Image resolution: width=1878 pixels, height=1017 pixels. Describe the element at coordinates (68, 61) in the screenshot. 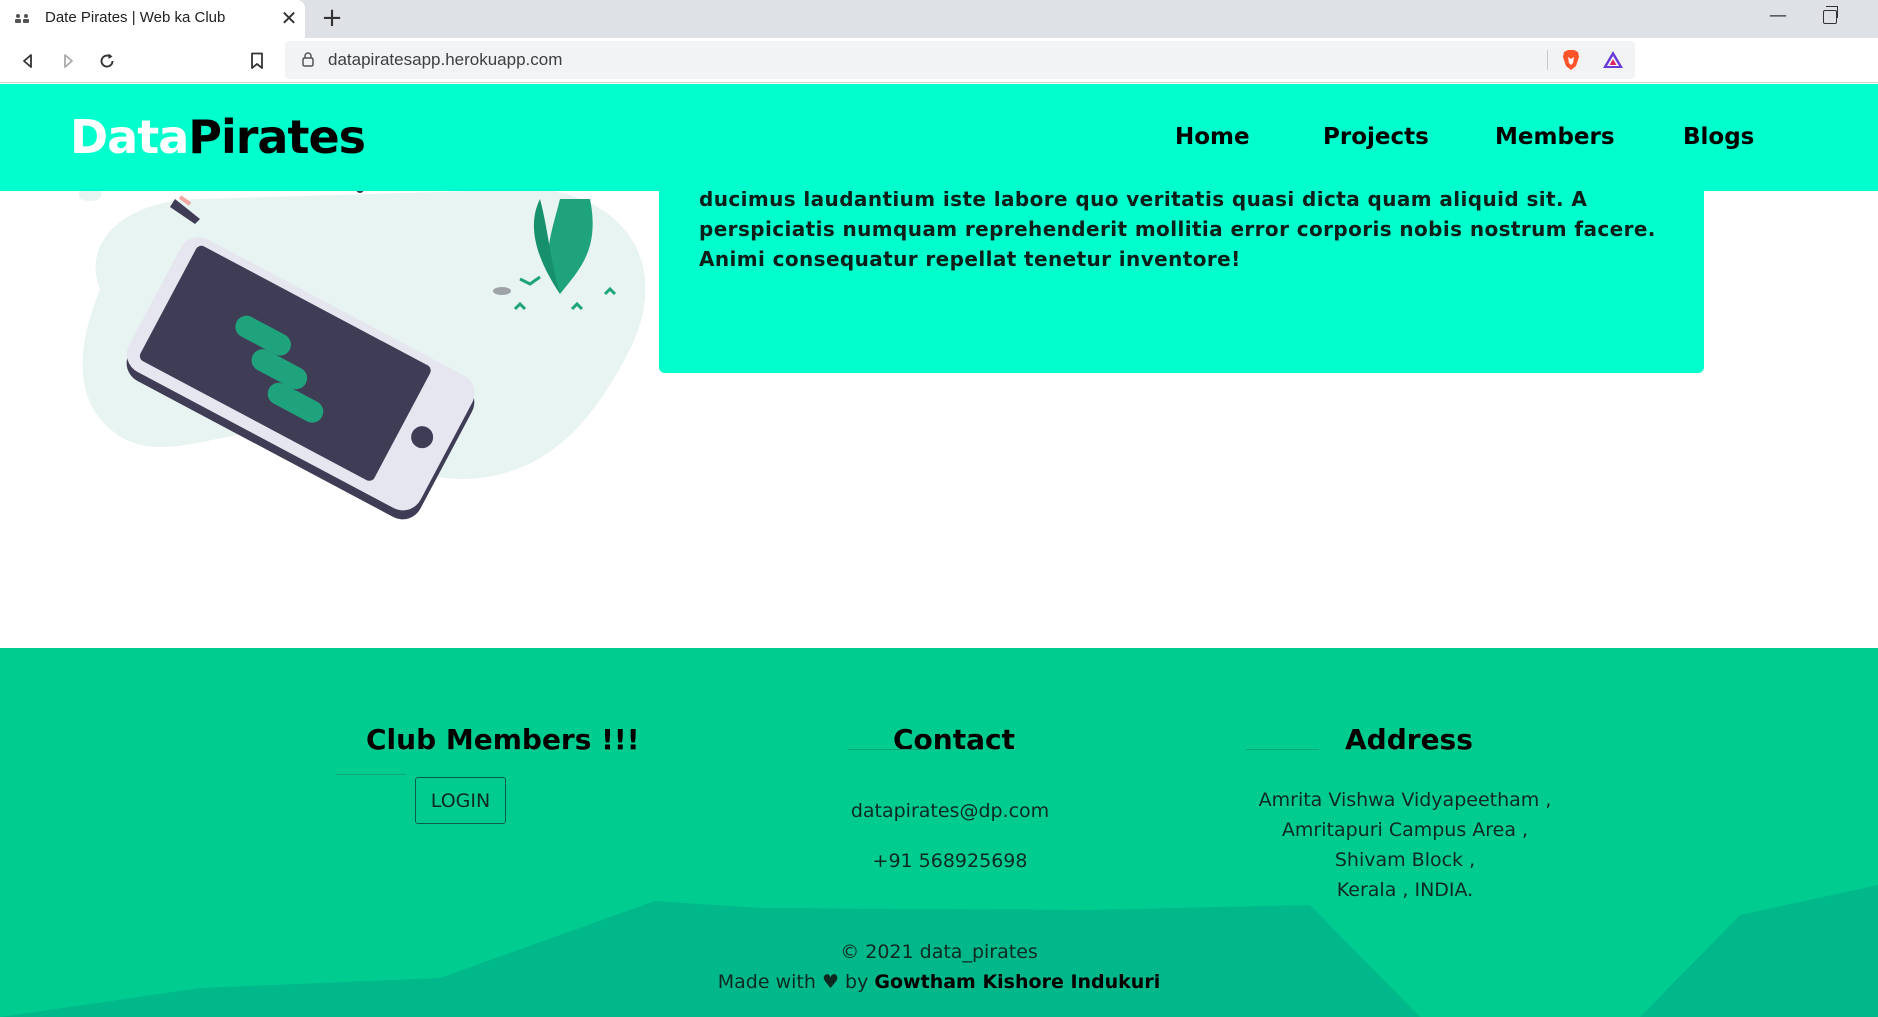

I see `forward-icon` at that location.